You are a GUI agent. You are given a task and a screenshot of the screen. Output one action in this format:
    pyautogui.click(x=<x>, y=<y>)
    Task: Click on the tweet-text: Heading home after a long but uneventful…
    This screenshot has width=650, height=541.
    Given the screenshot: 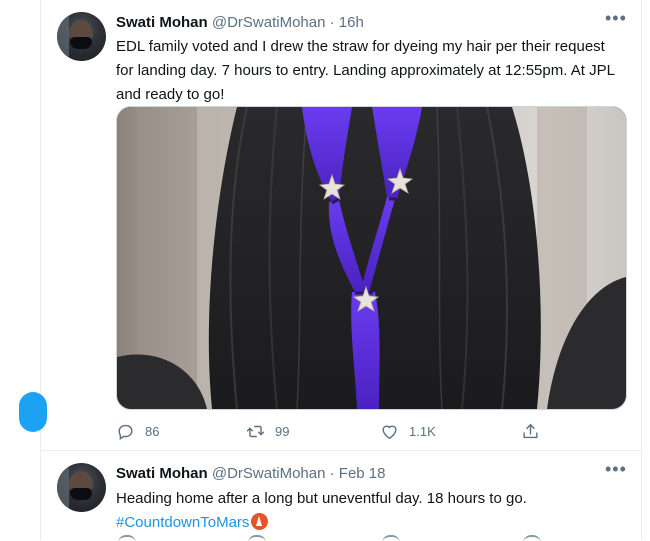 What is the action you would take?
    pyautogui.click(x=366, y=511)
    